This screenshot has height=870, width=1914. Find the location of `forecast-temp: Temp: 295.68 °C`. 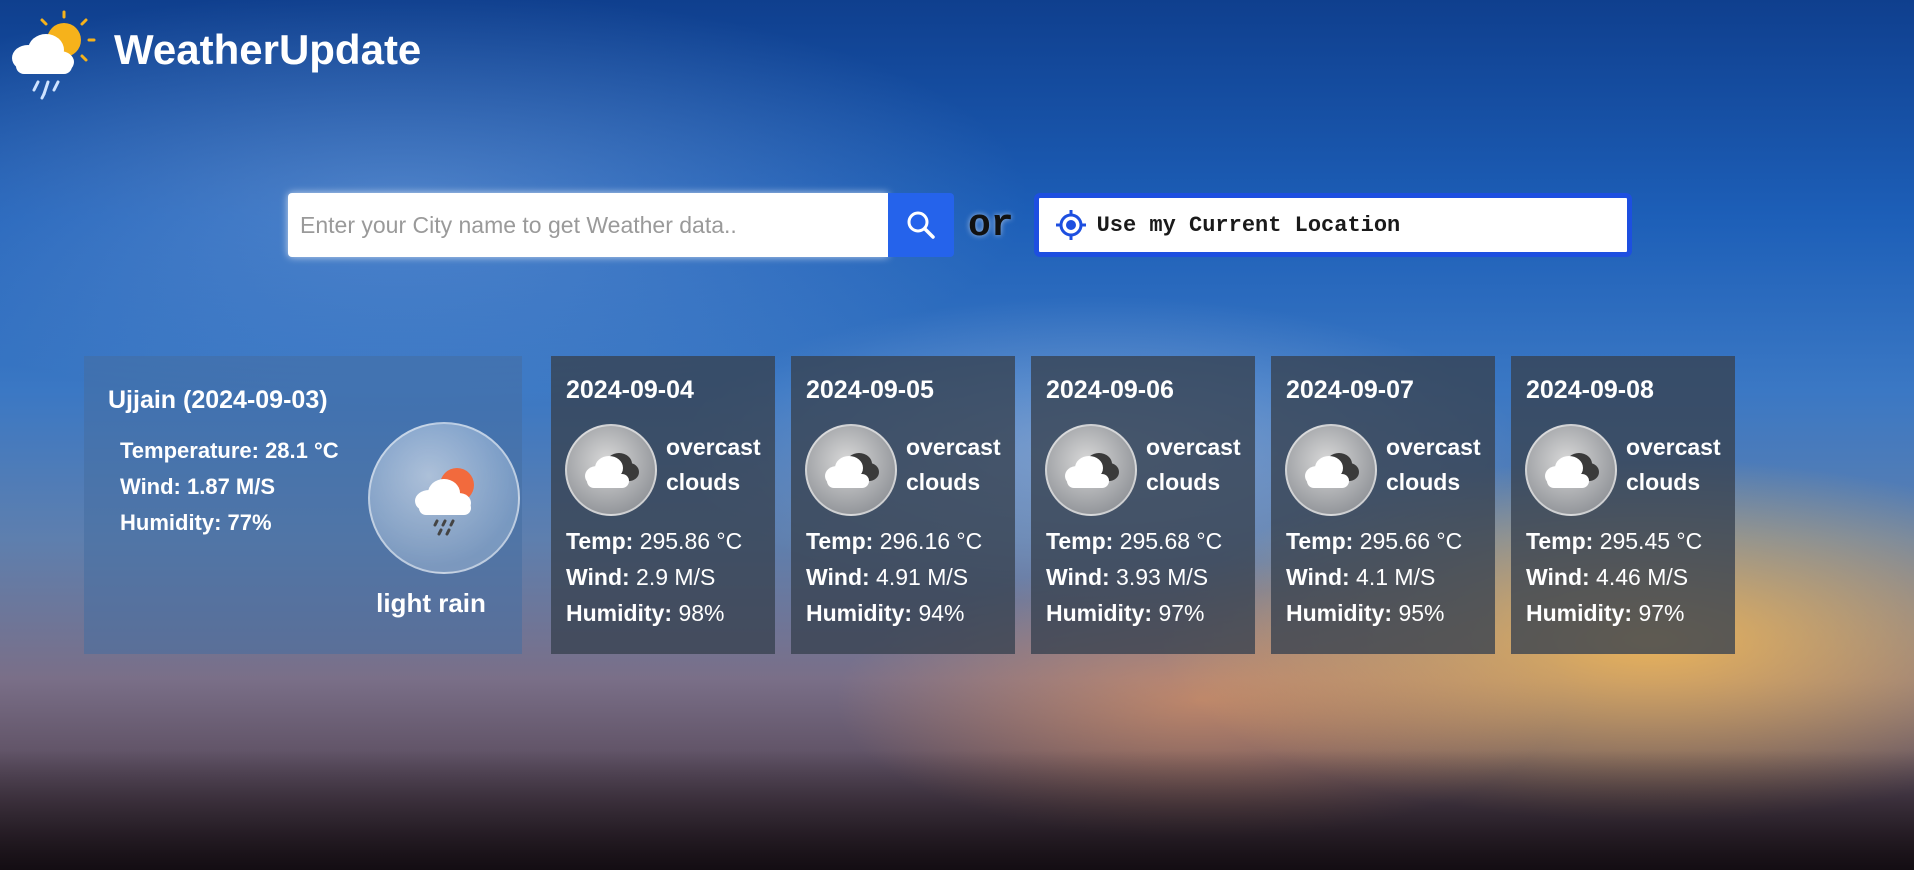

forecast-temp: Temp: 295.68 °C is located at coordinates (1134, 541).